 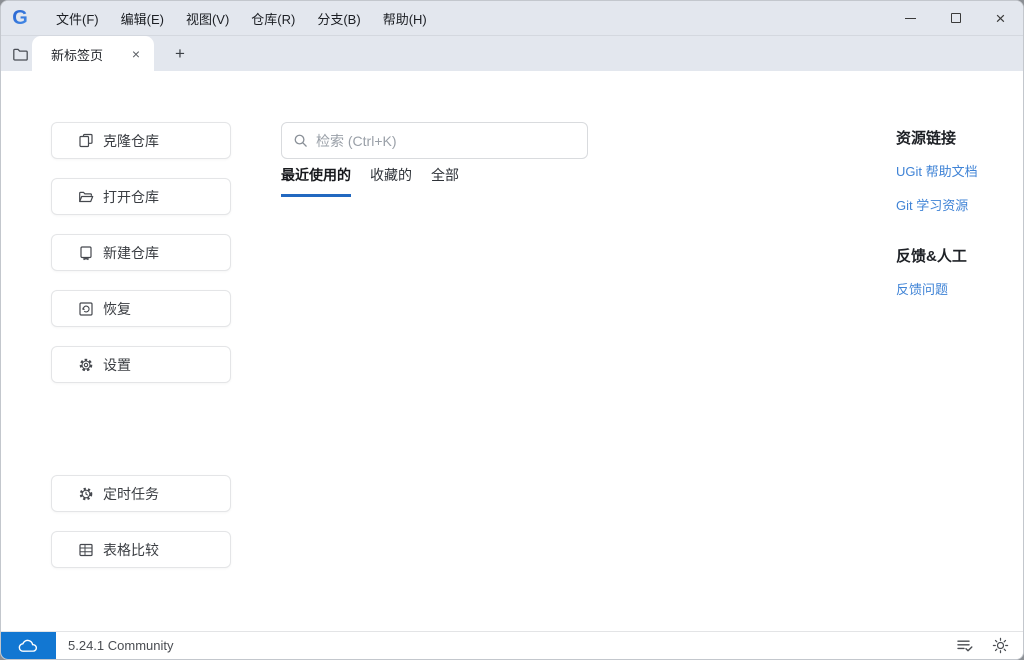 I want to click on menu-help: 帮助(H), so click(x=405, y=18).